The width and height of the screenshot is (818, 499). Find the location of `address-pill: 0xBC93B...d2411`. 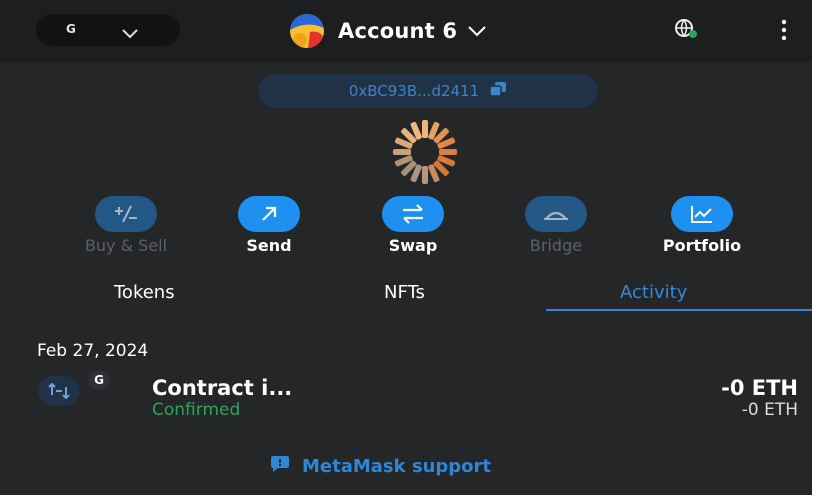

address-pill: 0xBC93B...d2411 is located at coordinates (428, 91).